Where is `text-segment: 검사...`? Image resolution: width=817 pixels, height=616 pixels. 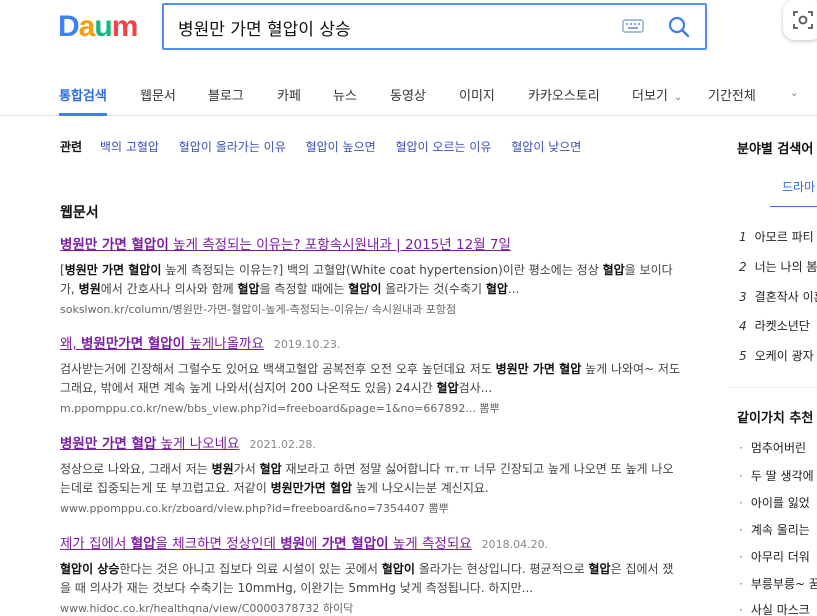
text-segment: 검사... is located at coordinates (475, 388).